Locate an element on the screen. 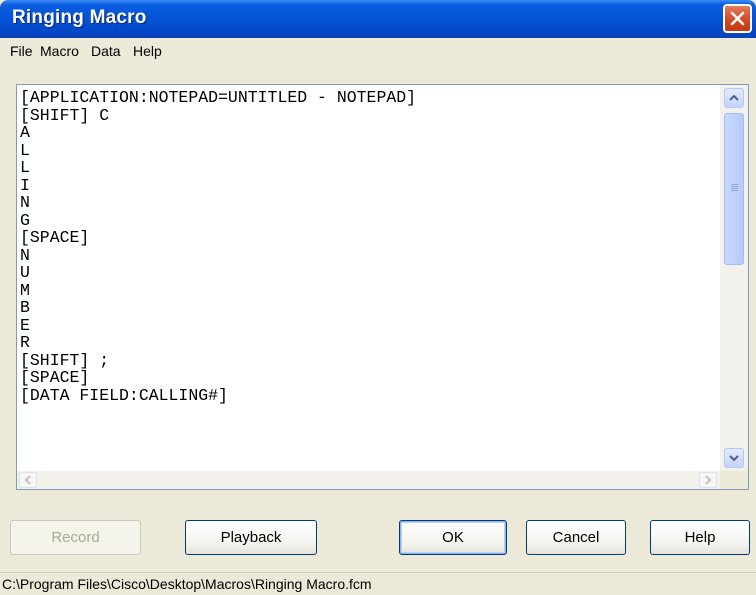 The height and width of the screenshot is (595, 756). window-title: Ringing Macro is located at coordinates (79, 17).